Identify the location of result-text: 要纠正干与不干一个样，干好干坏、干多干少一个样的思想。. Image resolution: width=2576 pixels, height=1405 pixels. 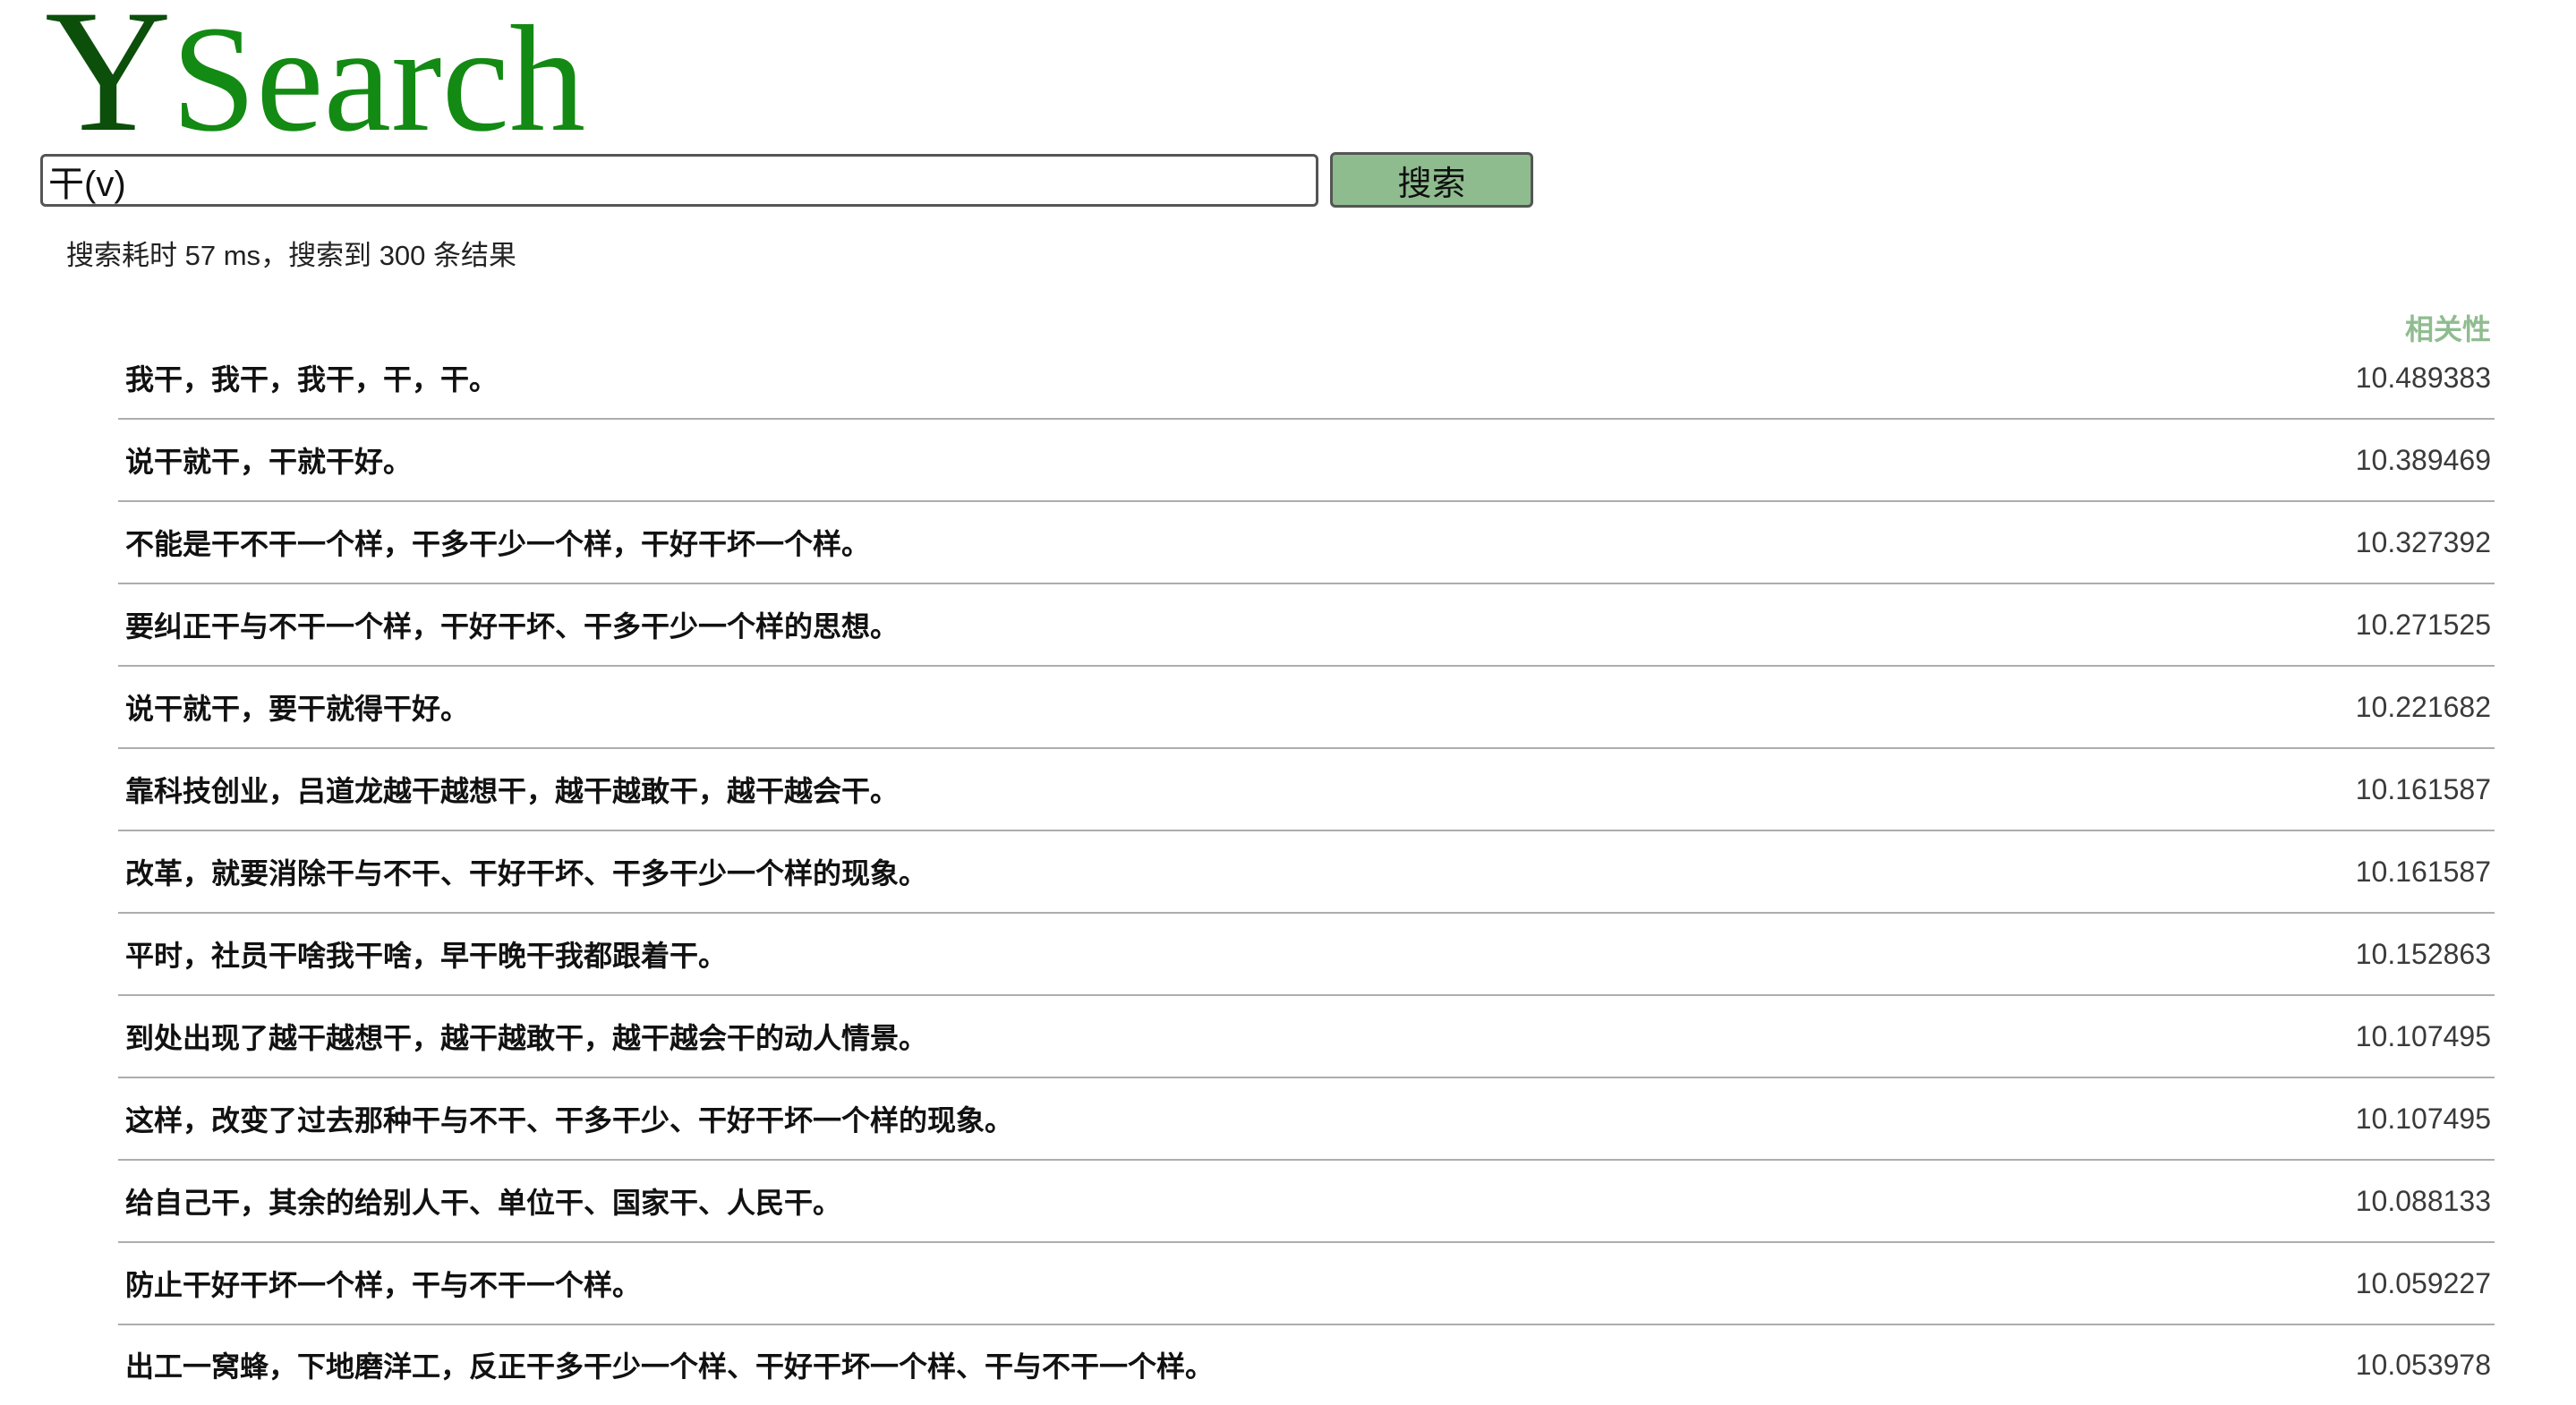
(512, 626).